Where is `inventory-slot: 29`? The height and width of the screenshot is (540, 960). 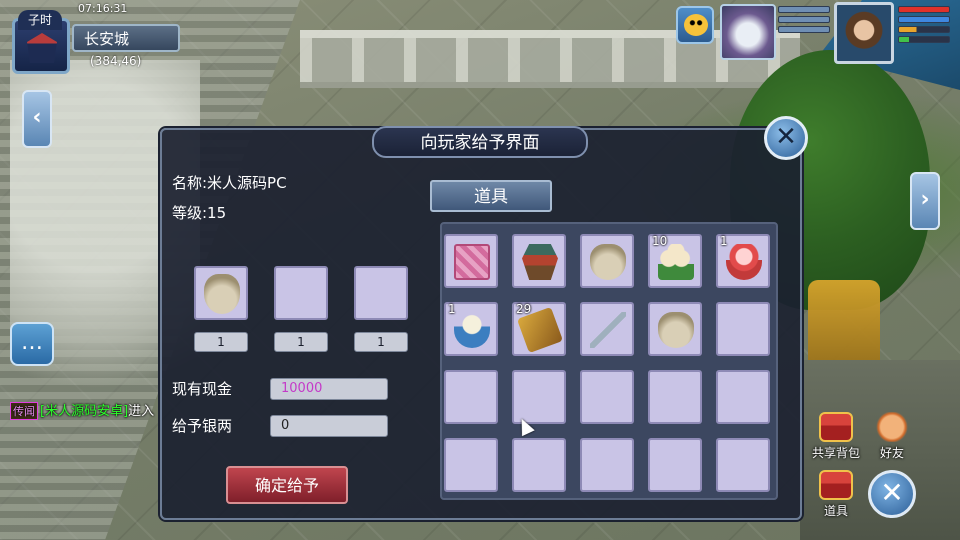 inventory-slot: 29 is located at coordinates (539, 329).